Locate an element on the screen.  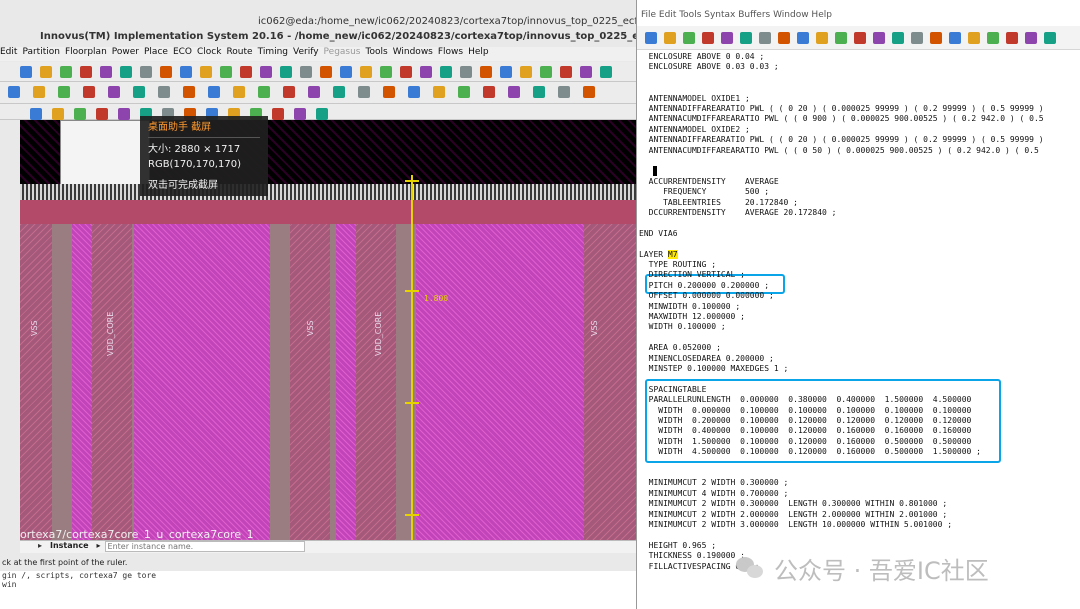
ruler-line is located at coordinates (412, 357).